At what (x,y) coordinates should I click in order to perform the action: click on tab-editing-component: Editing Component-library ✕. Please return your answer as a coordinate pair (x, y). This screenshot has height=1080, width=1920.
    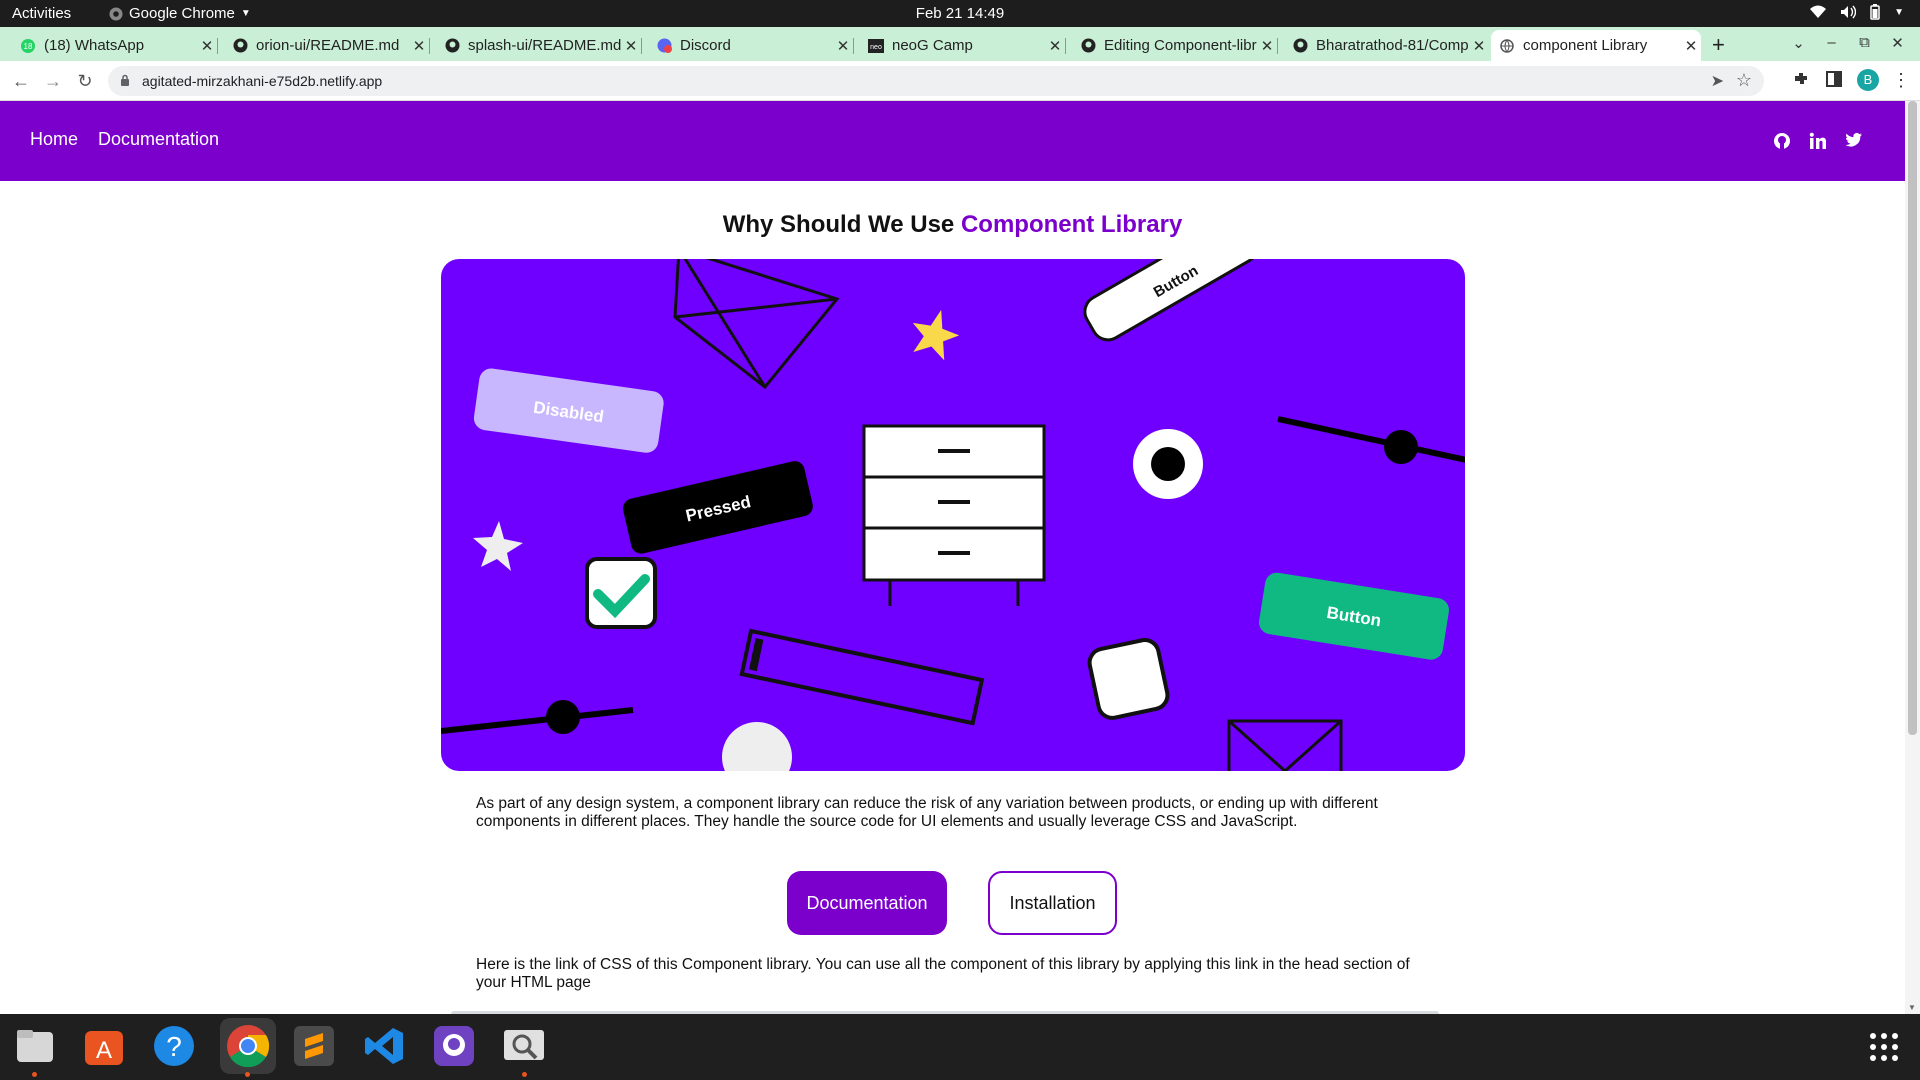
    Looking at the image, I should click on (1175, 45).